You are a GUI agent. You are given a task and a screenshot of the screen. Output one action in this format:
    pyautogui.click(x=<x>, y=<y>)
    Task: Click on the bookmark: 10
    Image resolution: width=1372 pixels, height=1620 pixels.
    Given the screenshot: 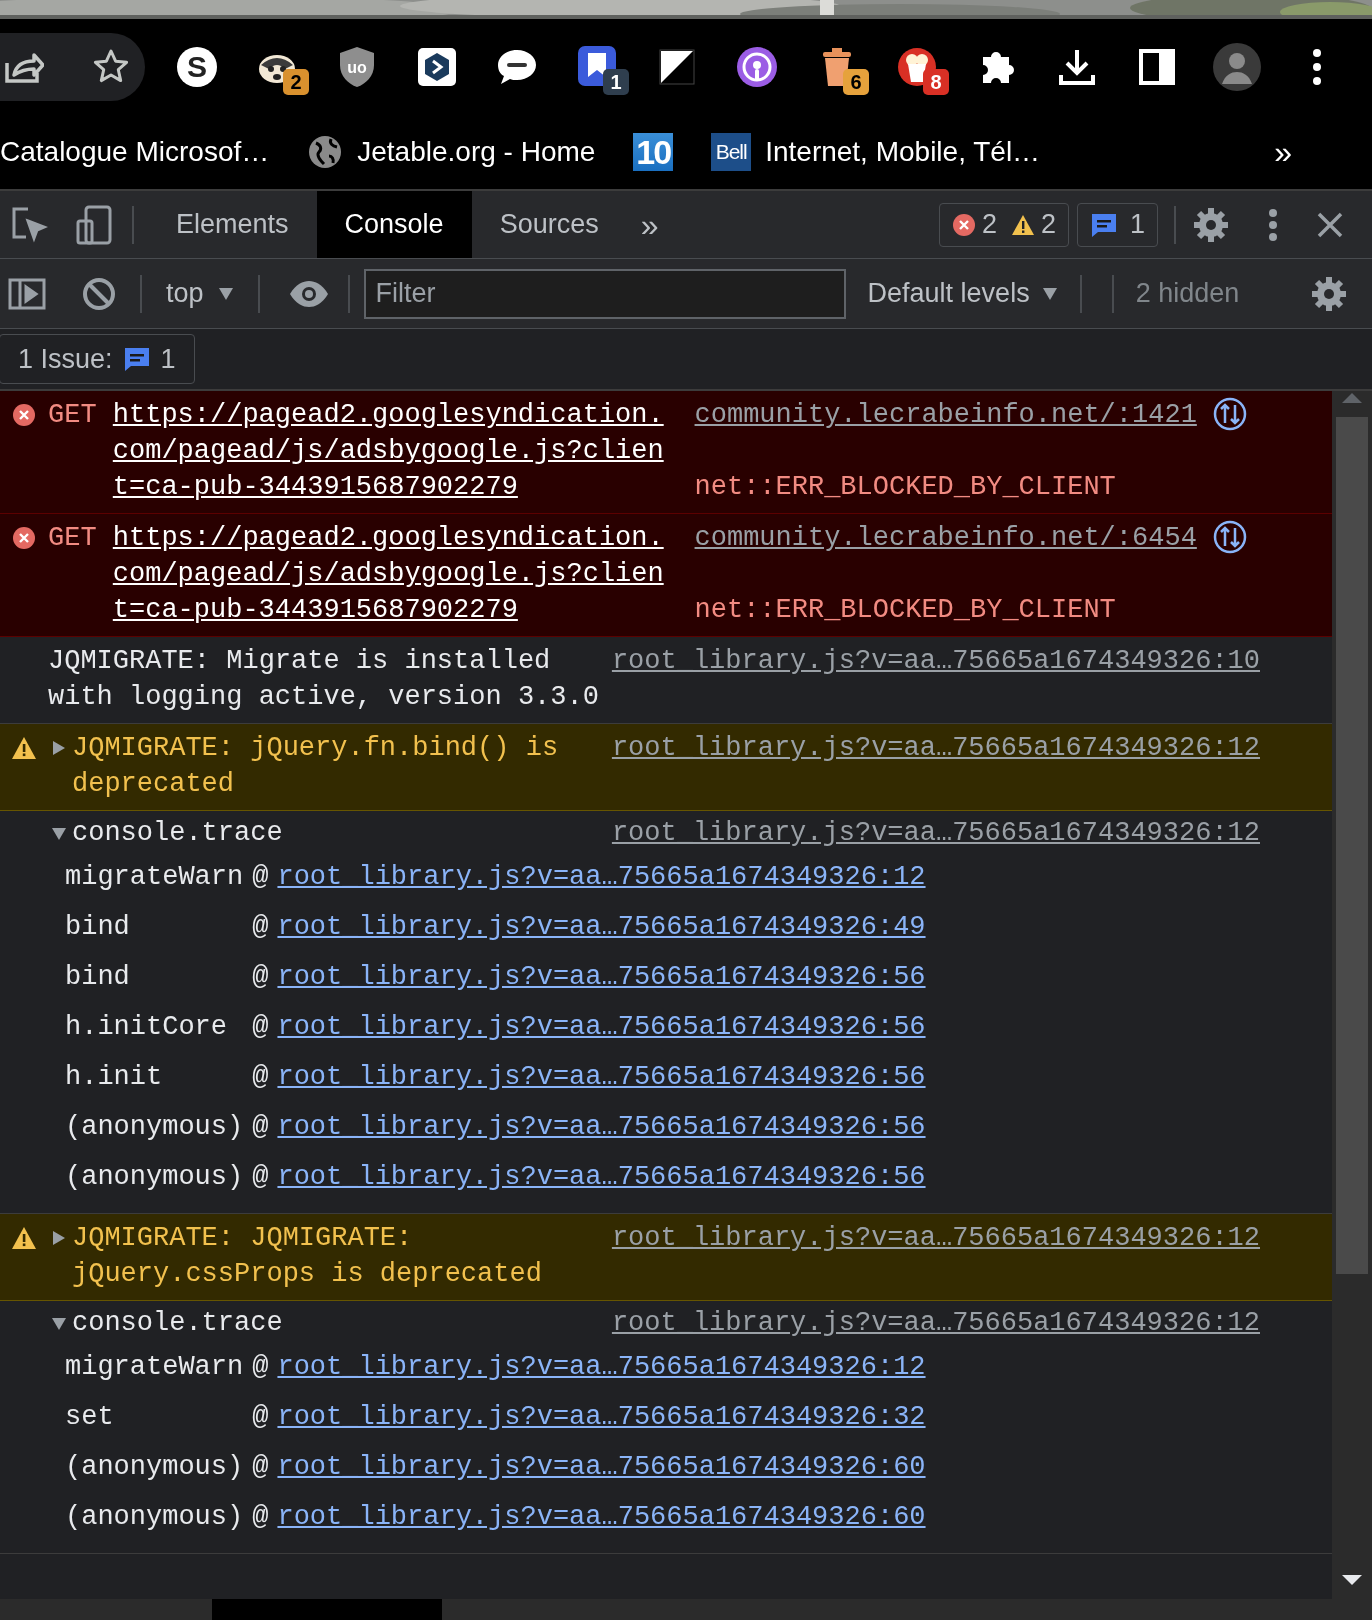 What is the action you would take?
    pyautogui.click(x=653, y=151)
    